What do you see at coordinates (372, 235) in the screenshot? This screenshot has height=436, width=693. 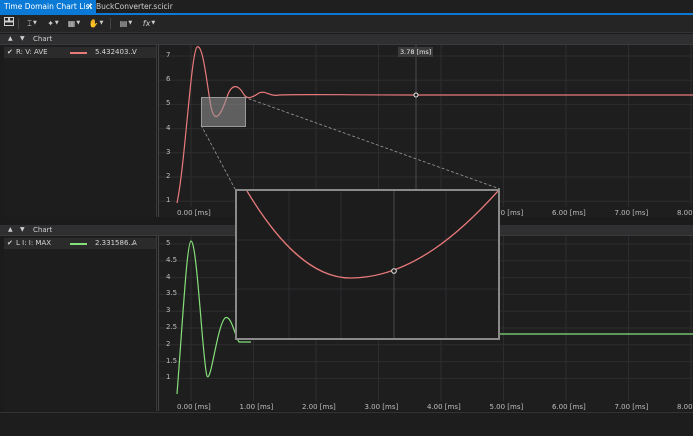 I see `magnified-voltage-series` at bounding box center [372, 235].